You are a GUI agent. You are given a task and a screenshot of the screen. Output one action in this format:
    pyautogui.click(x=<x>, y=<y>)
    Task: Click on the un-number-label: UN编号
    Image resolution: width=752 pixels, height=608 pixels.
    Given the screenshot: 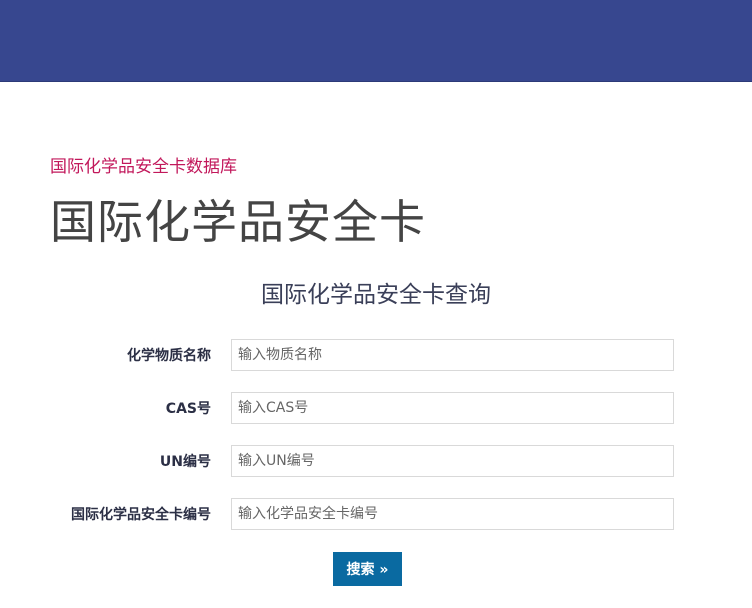 What is the action you would take?
    pyautogui.click(x=185, y=462)
    